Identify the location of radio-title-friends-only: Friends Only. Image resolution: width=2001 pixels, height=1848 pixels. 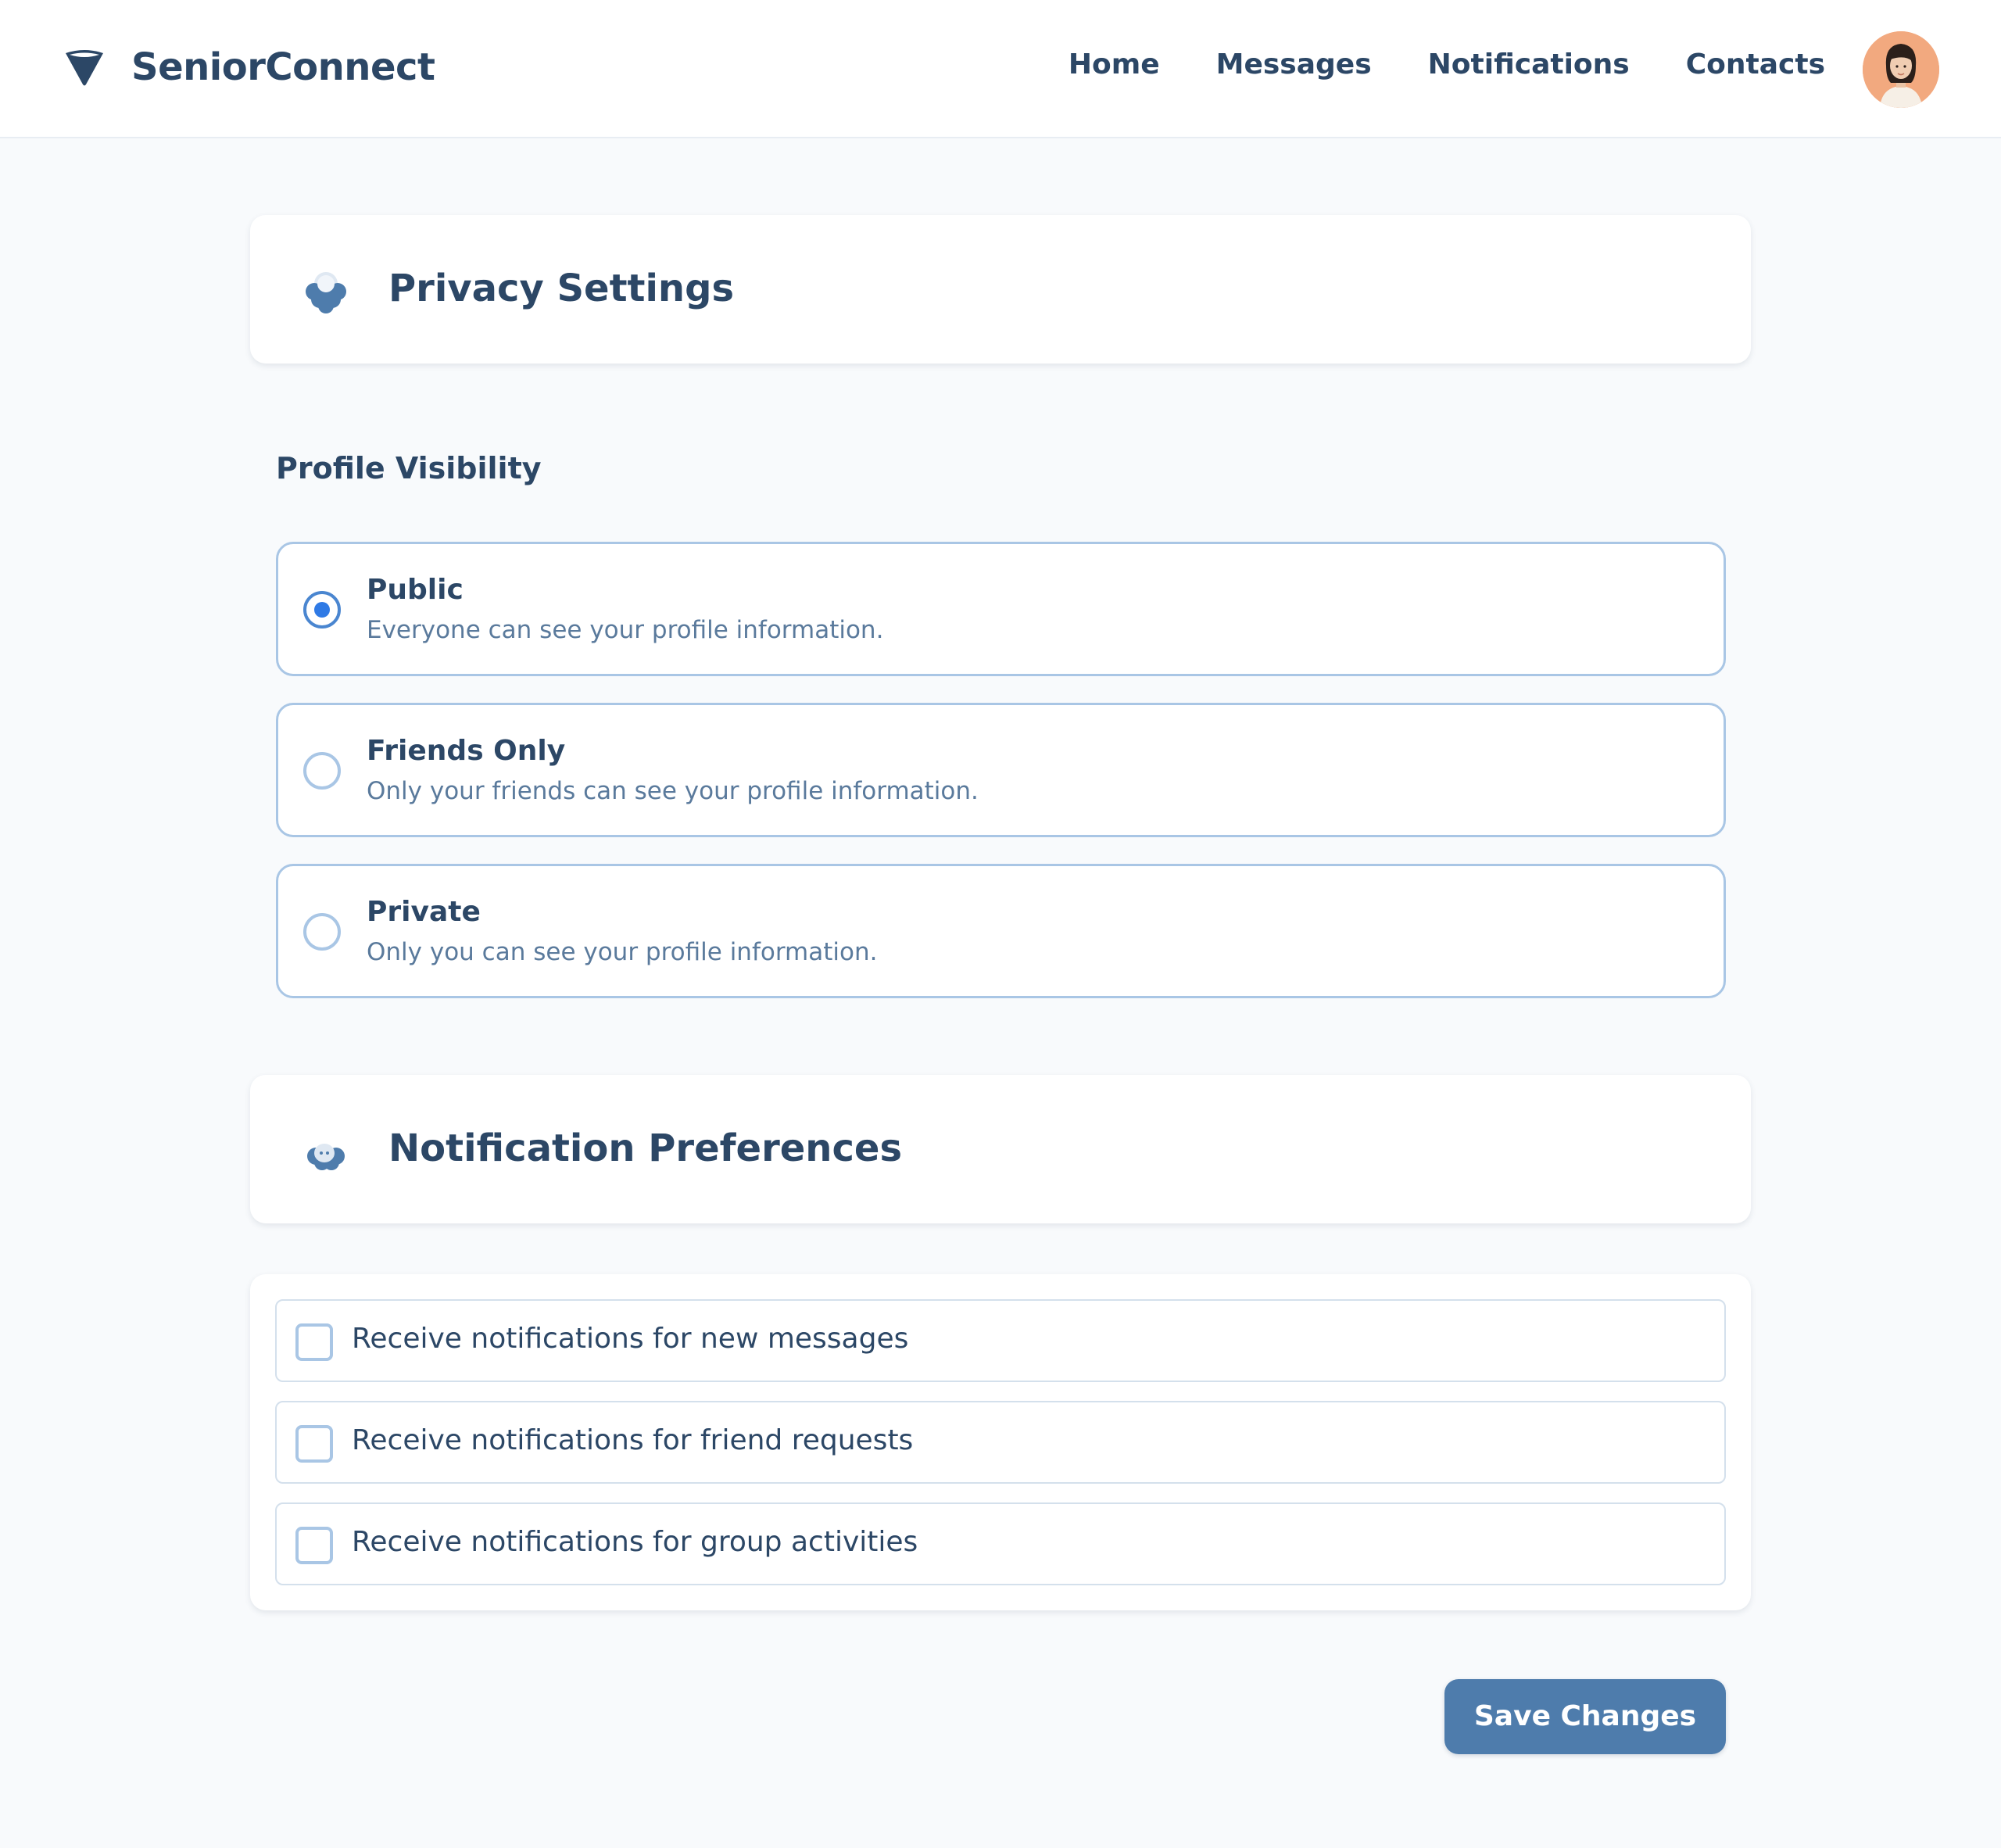
(466, 751).